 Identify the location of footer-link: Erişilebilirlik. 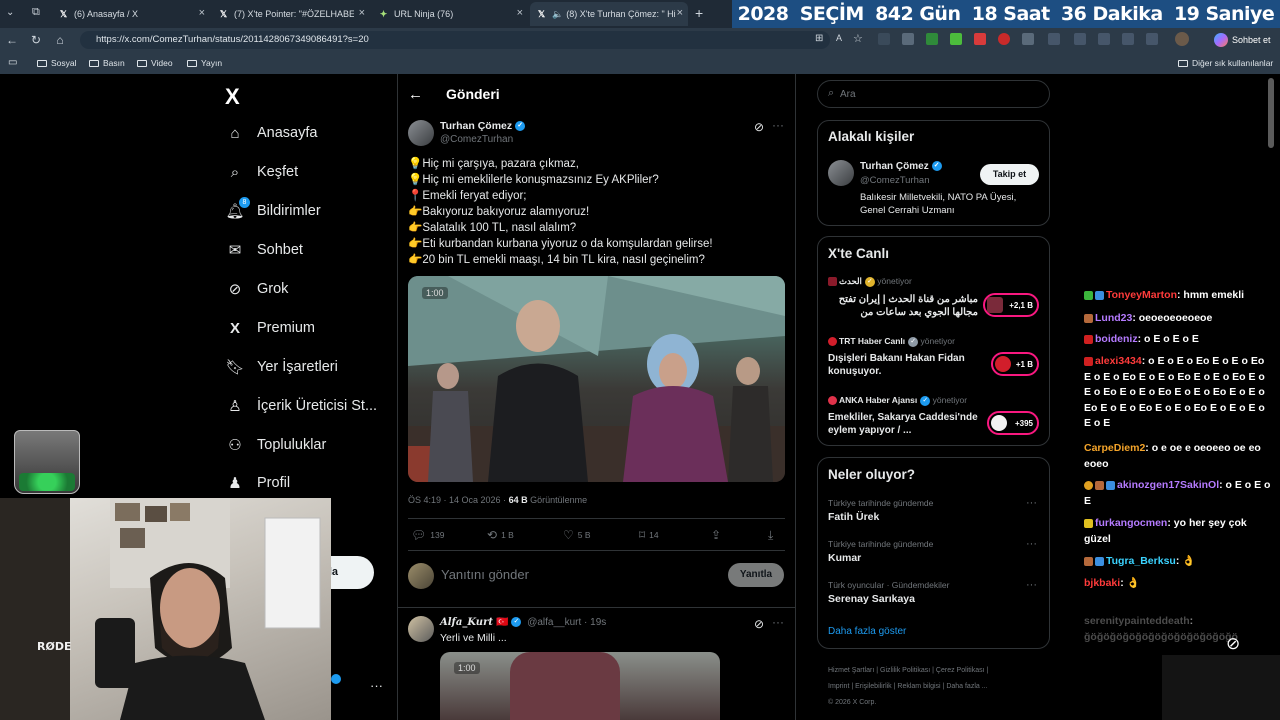
(873, 686).